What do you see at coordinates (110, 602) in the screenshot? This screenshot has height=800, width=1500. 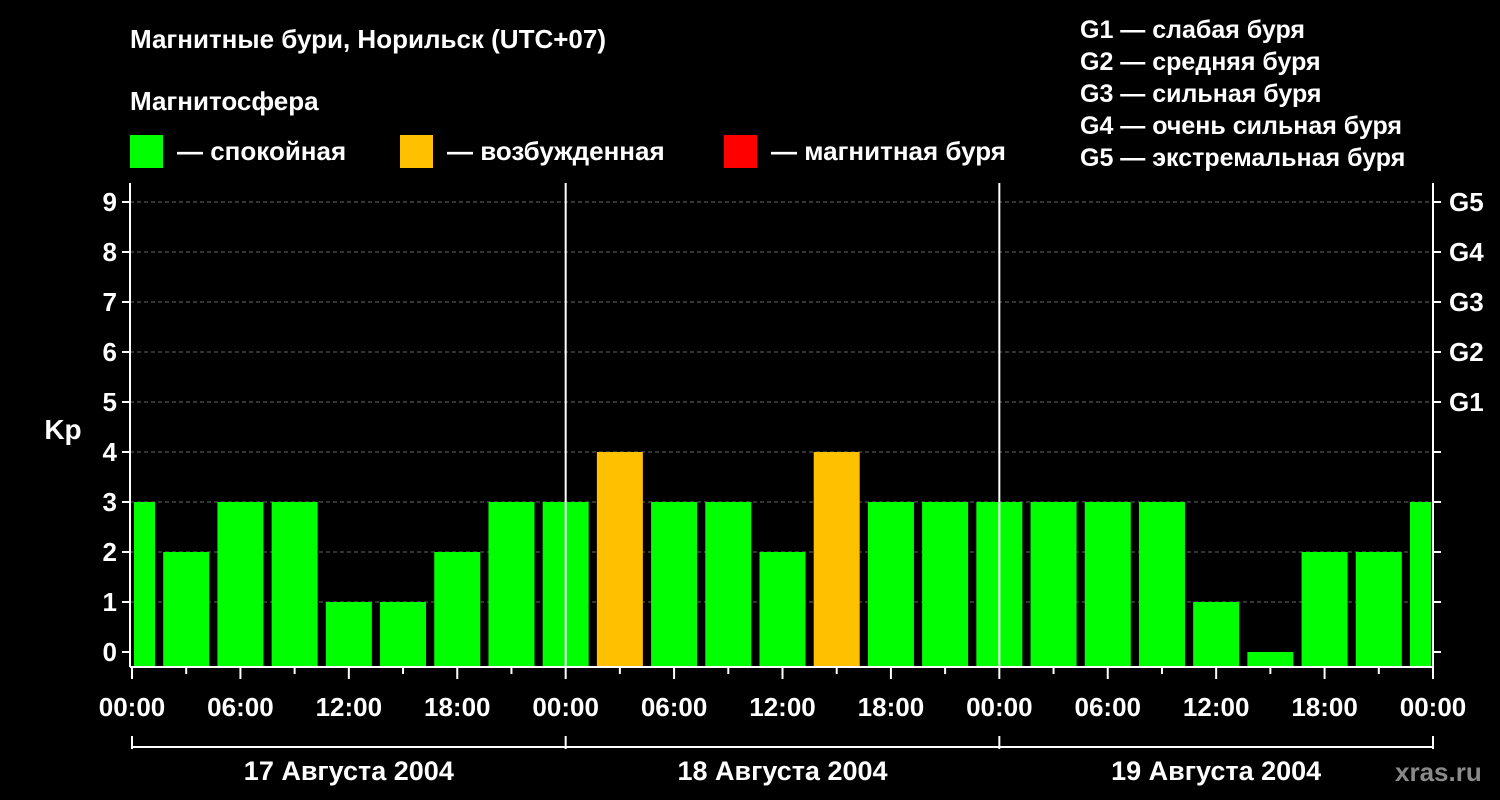 I see `y-tick-label-1: 1` at bounding box center [110, 602].